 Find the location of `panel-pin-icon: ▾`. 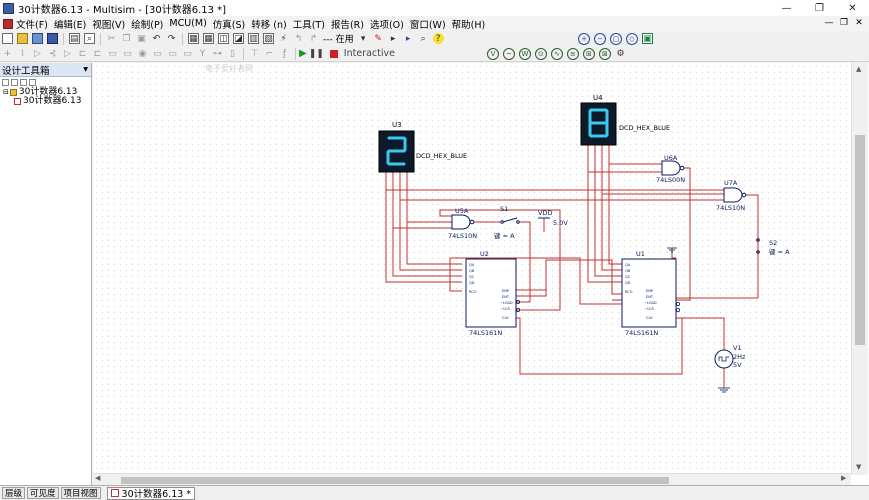

panel-pin-icon: ▾ is located at coordinates (85, 69).